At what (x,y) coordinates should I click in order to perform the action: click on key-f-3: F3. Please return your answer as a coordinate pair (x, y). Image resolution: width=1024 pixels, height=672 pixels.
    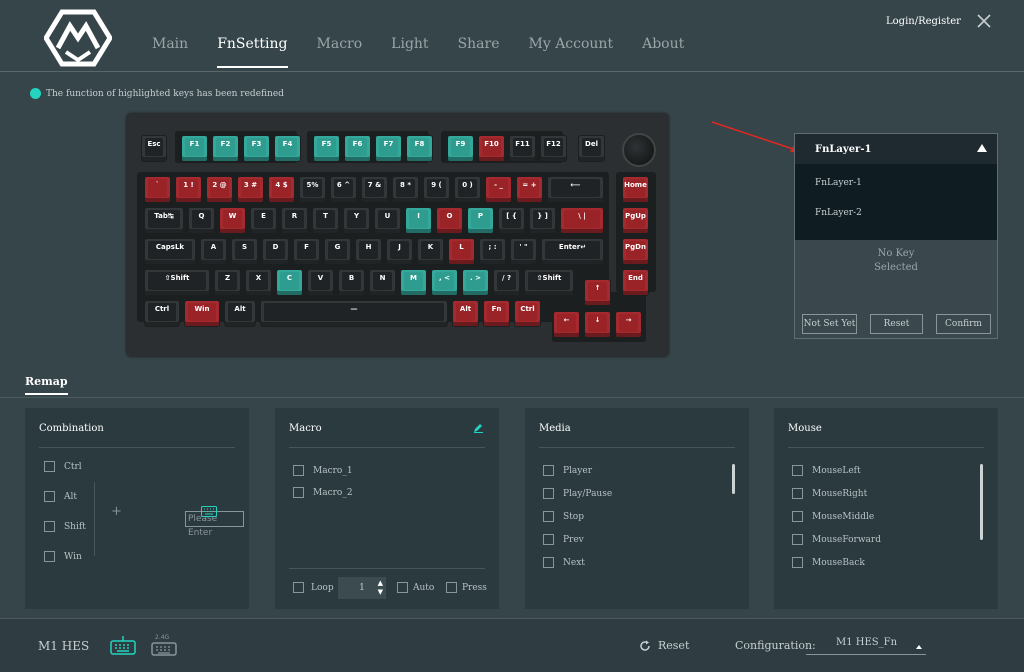
    Looking at the image, I should click on (256, 148).